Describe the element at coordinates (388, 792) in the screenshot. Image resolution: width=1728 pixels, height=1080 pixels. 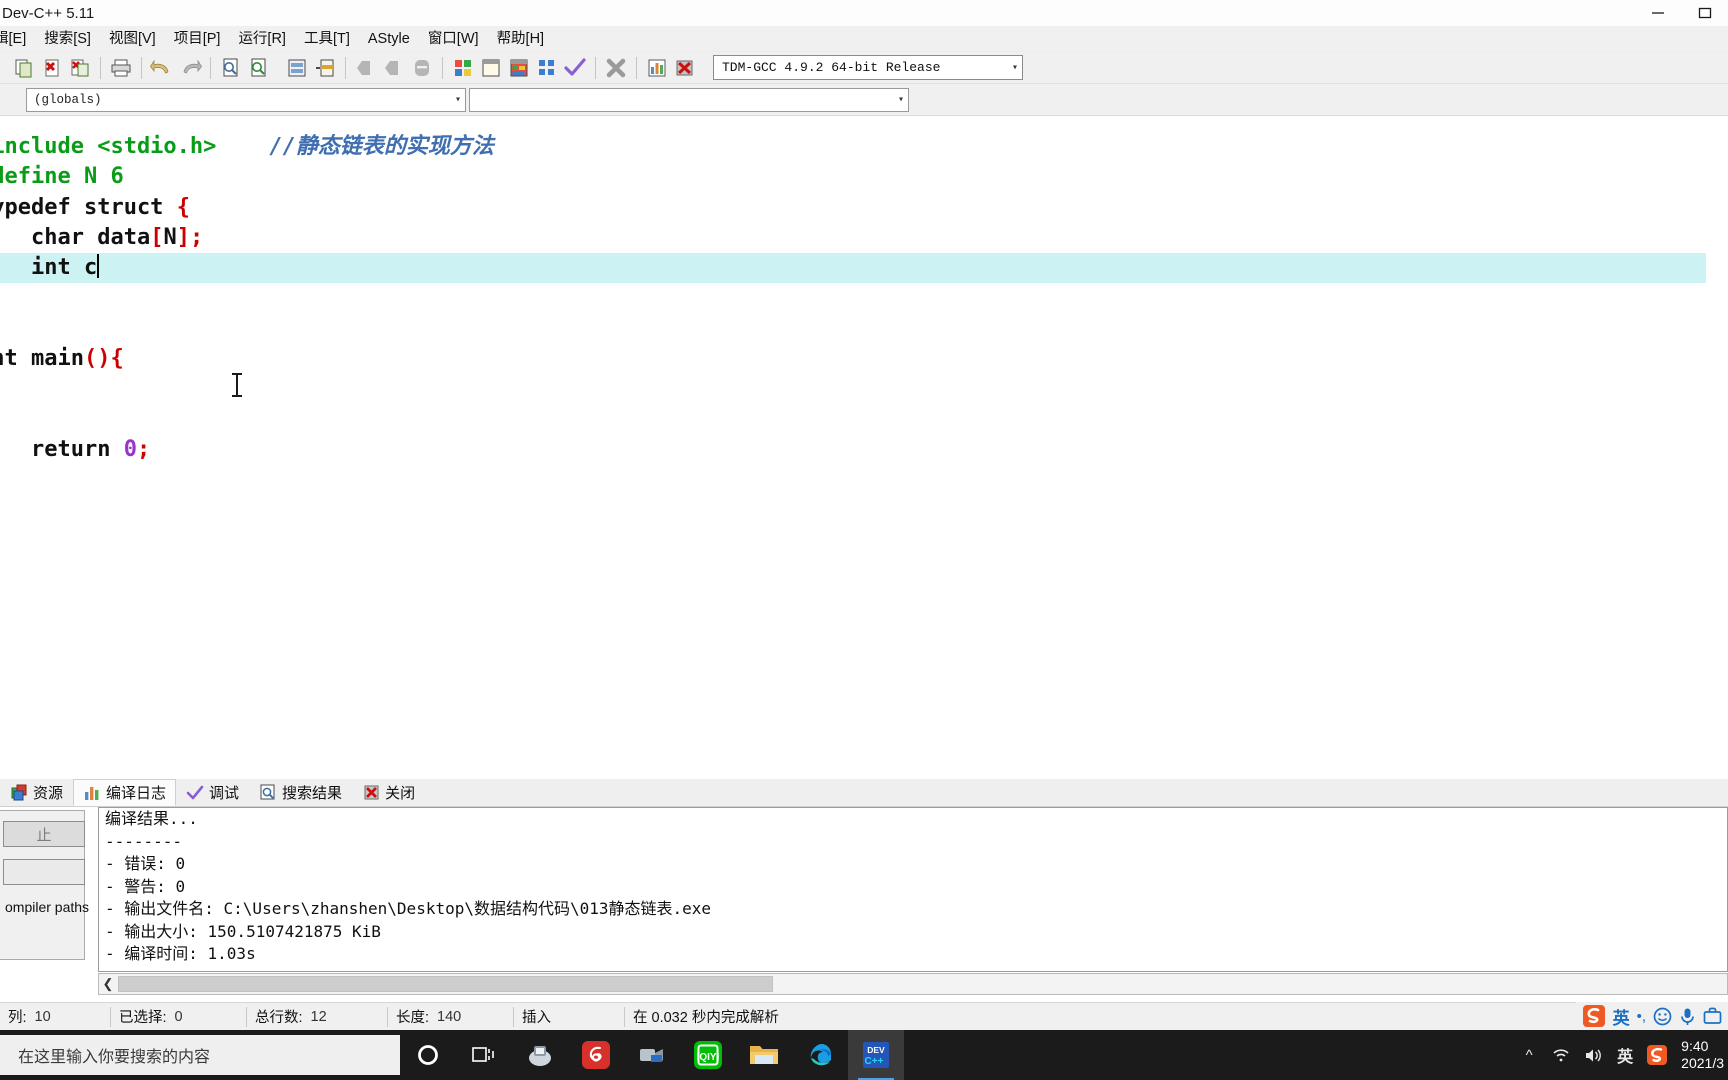
I see `tab-close: 关闭` at that location.